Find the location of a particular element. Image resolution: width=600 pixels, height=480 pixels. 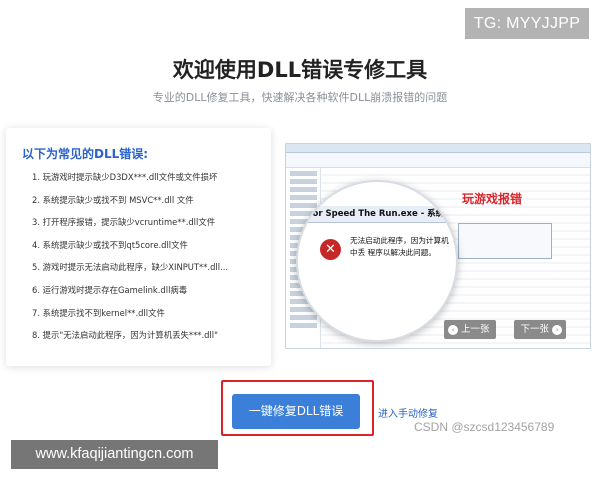

error-x-icon: ✕ is located at coordinates (330, 249).